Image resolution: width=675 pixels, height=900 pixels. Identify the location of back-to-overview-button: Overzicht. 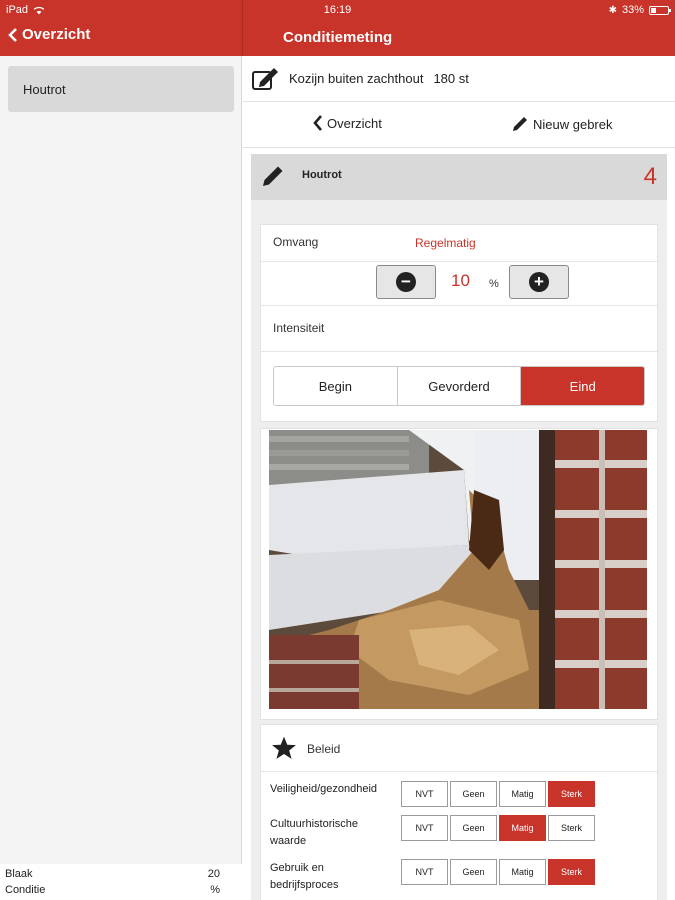
(49, 34).